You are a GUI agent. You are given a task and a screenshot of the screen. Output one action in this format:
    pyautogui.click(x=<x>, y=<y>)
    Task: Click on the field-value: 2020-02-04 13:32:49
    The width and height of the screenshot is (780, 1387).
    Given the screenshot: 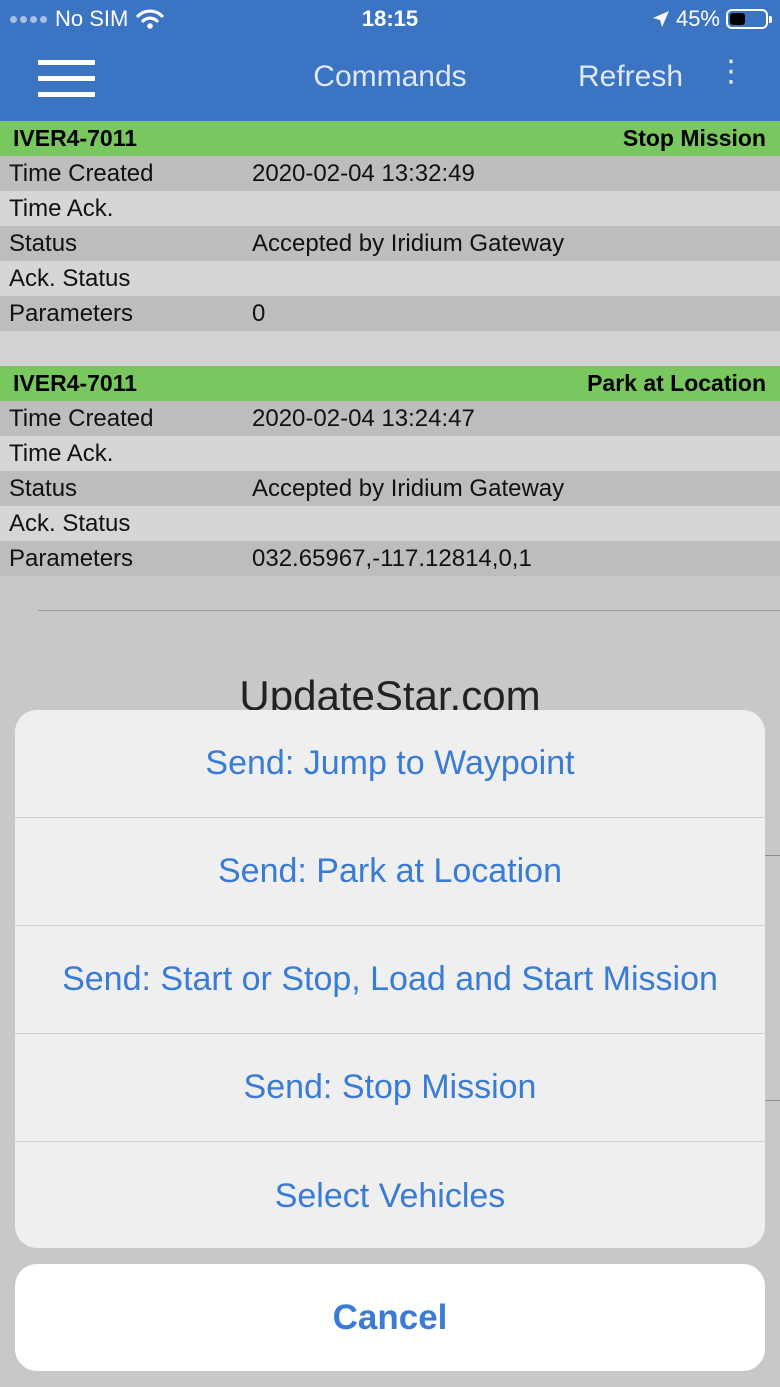 What is the action you would take?
    pyautogui.click(x=363, y=173)
    